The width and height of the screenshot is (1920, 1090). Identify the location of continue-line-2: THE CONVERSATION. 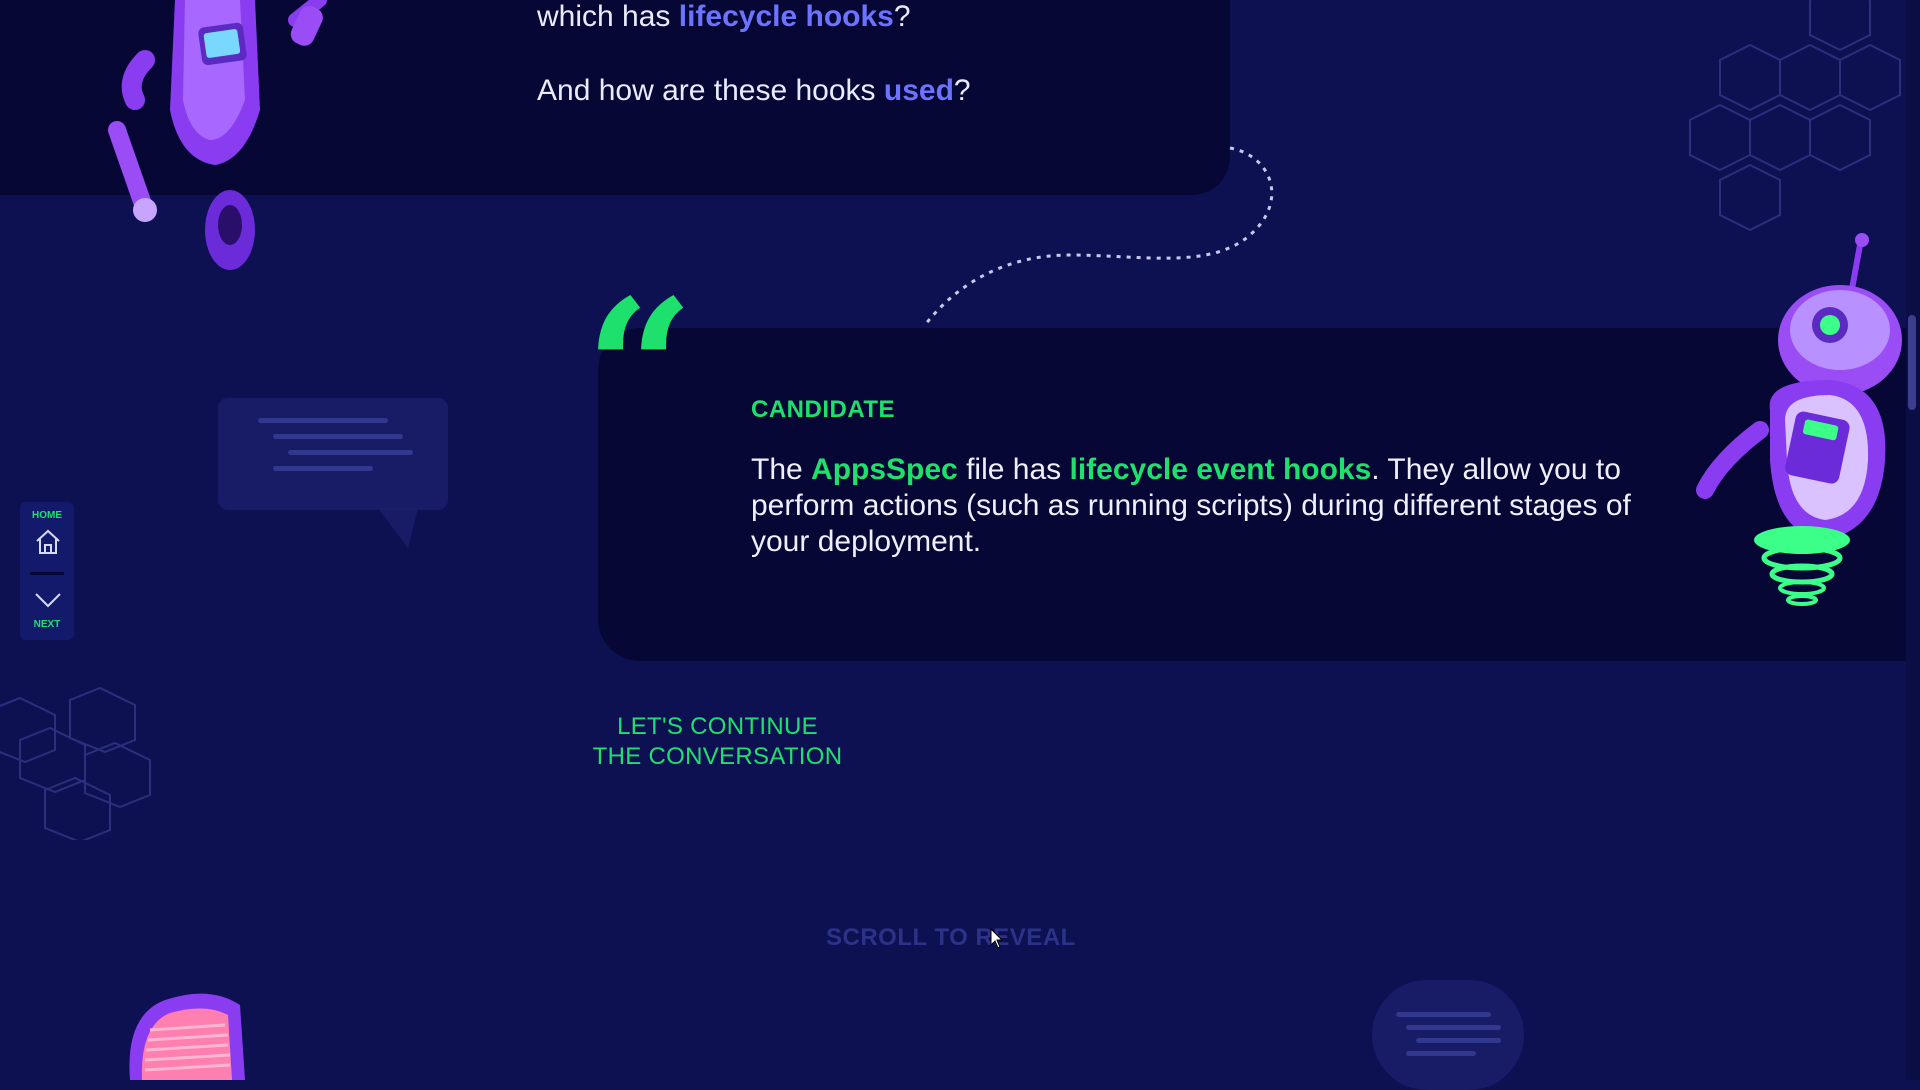
(717, 756).